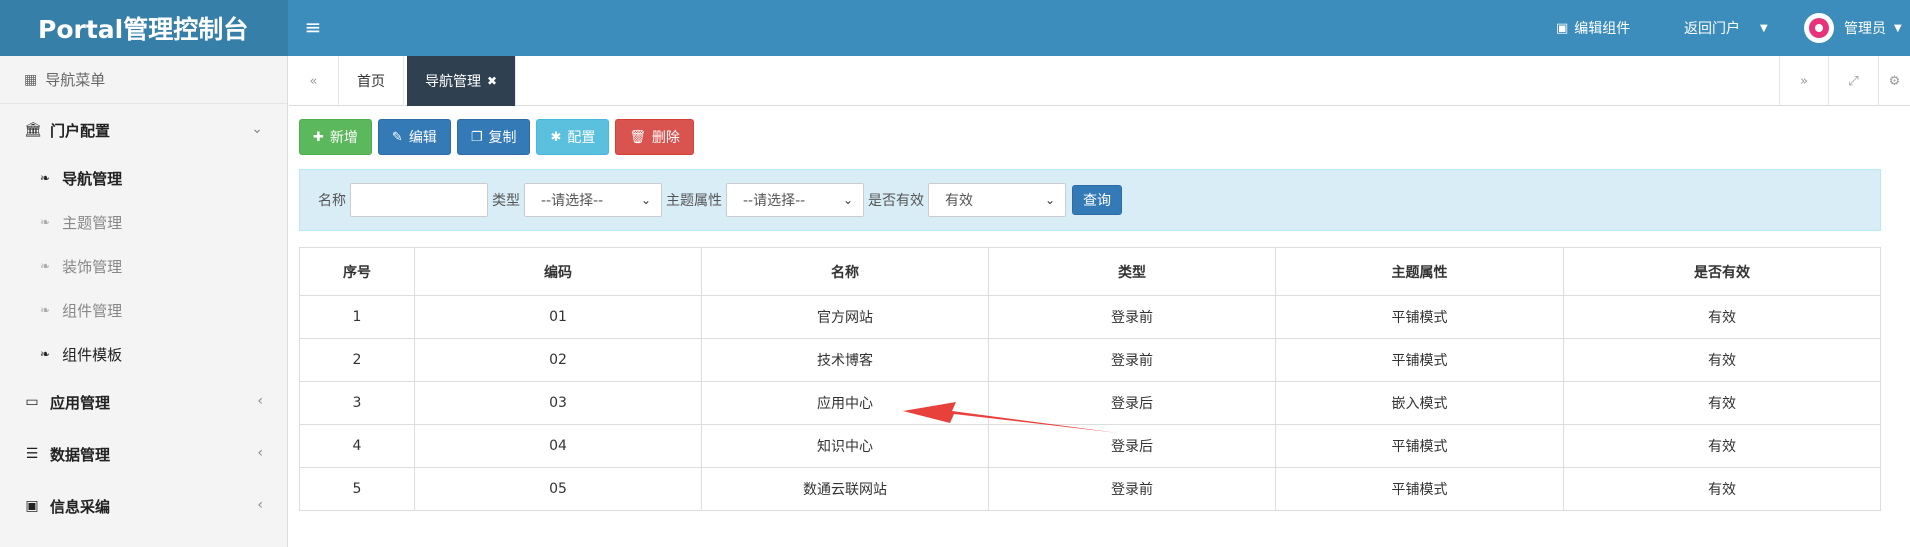  Describe the element at coordinates (492, 81) in the screenshot. I see `close-icon: ✖` at that location.